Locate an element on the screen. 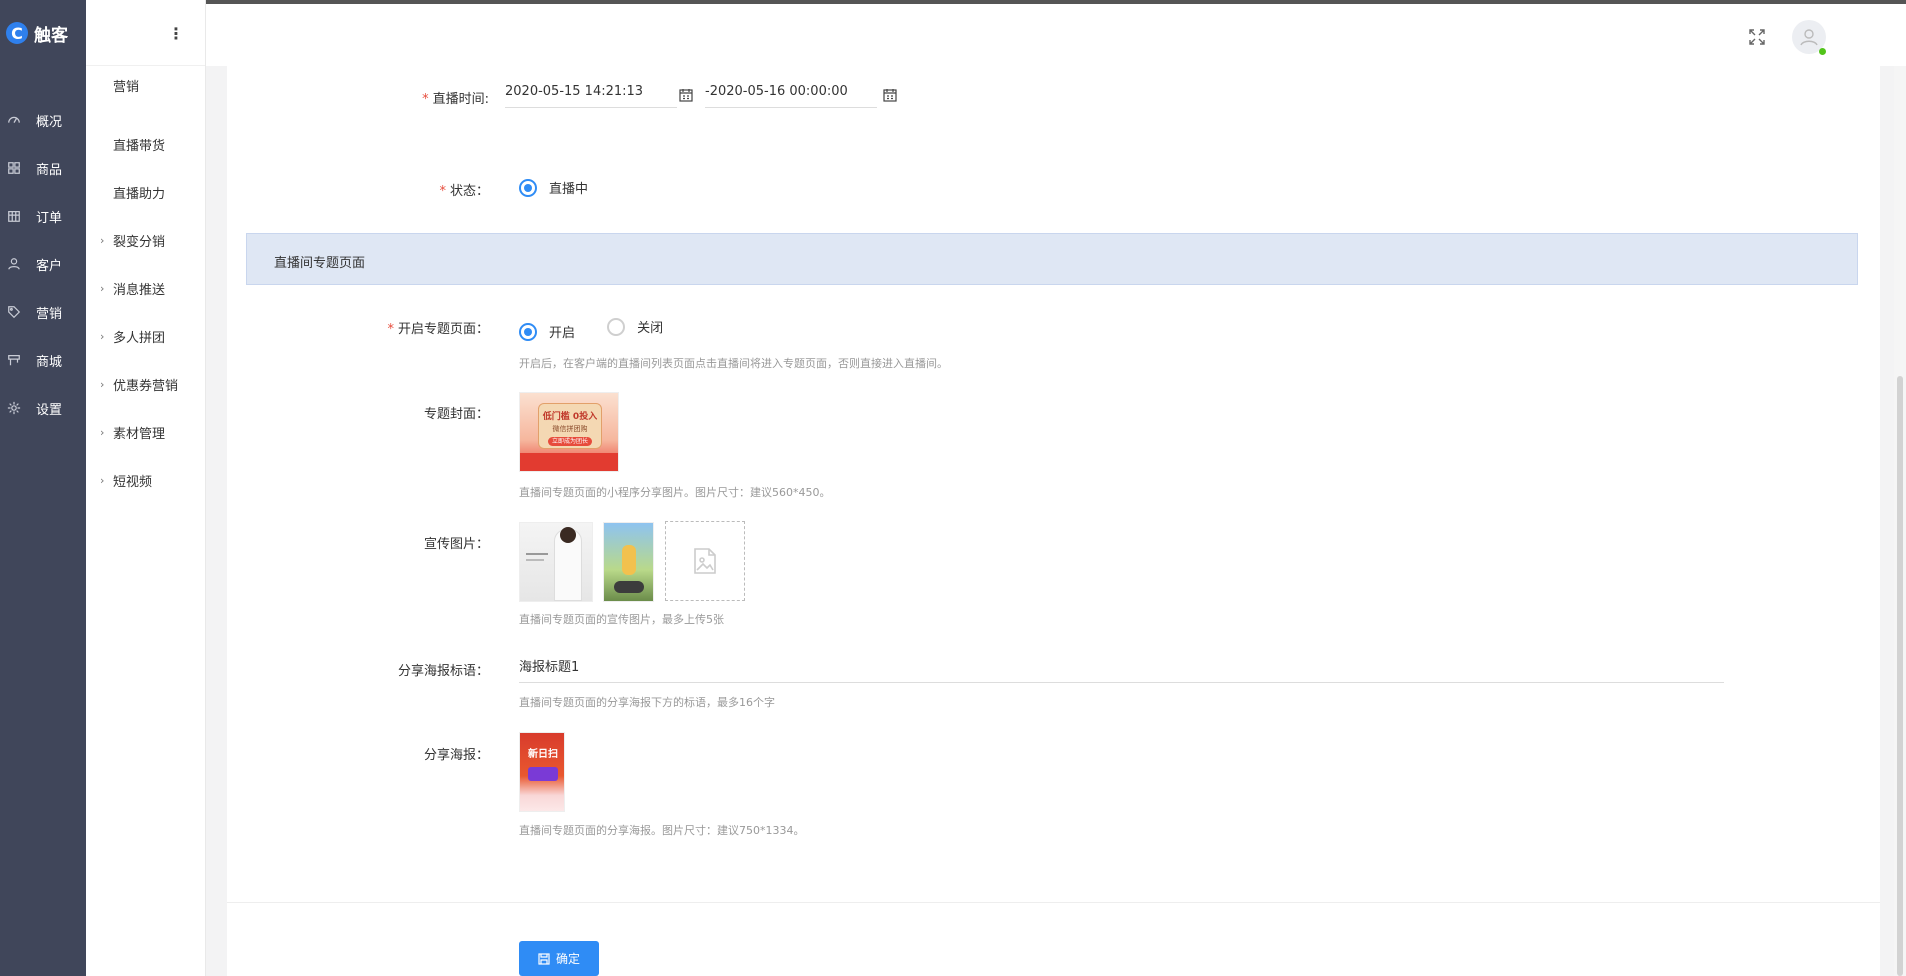 The width and height of the screenshot is (1906, 976). shop-icon is located at coordinates (14, 360).